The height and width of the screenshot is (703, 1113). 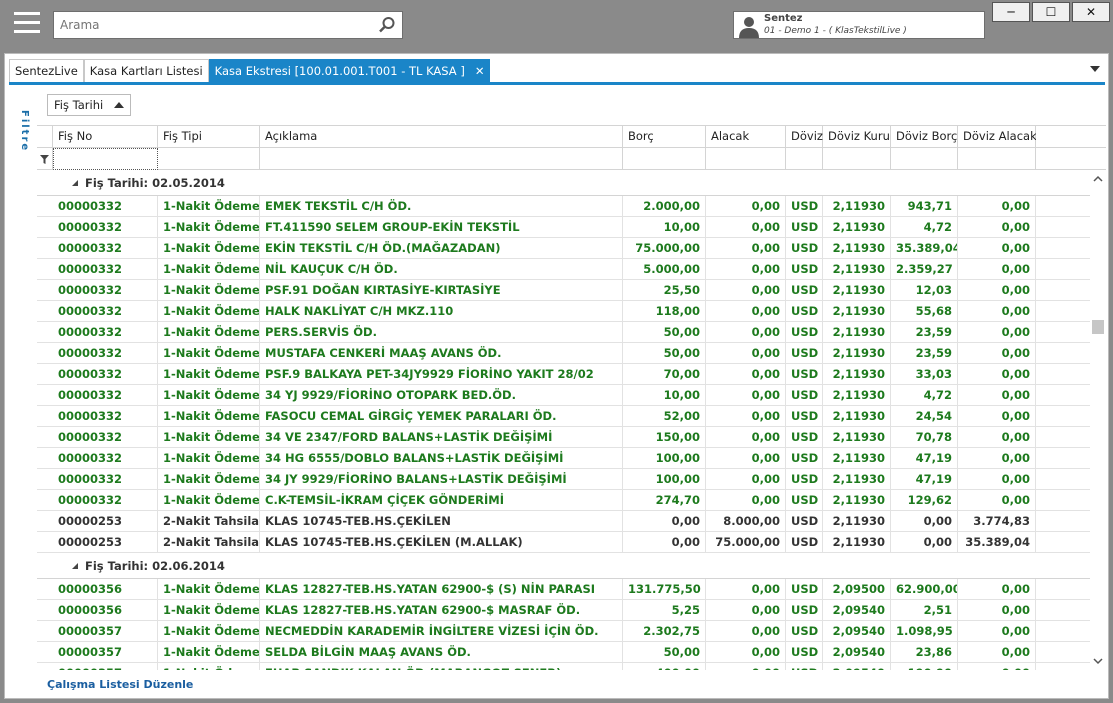 I want to click on group-title: Fiş Tarihi: 02.06.2014, so click(x=155, y=566).